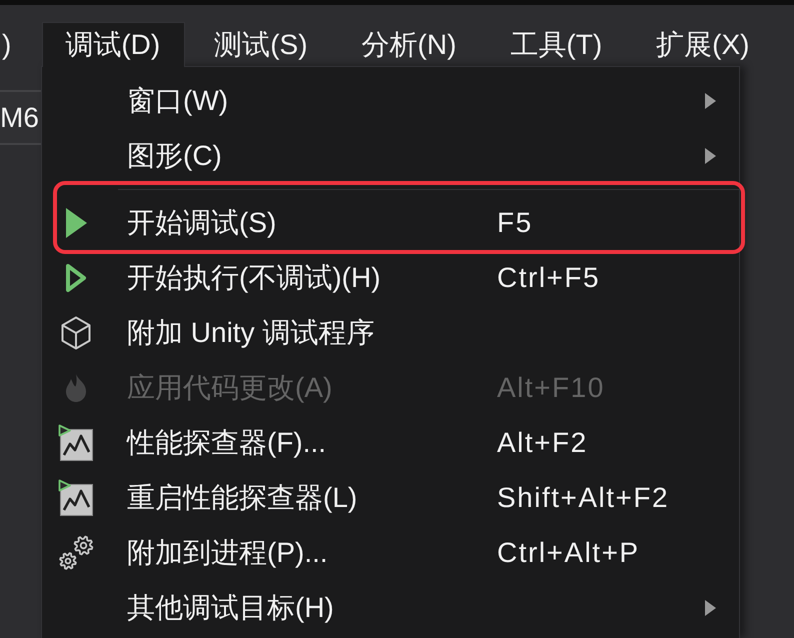 This screenshot has width=794, height=638. Describe the element at coordinates (390, 100) in the screenshot. I see `menu-item: 窗口(W)` at that location.